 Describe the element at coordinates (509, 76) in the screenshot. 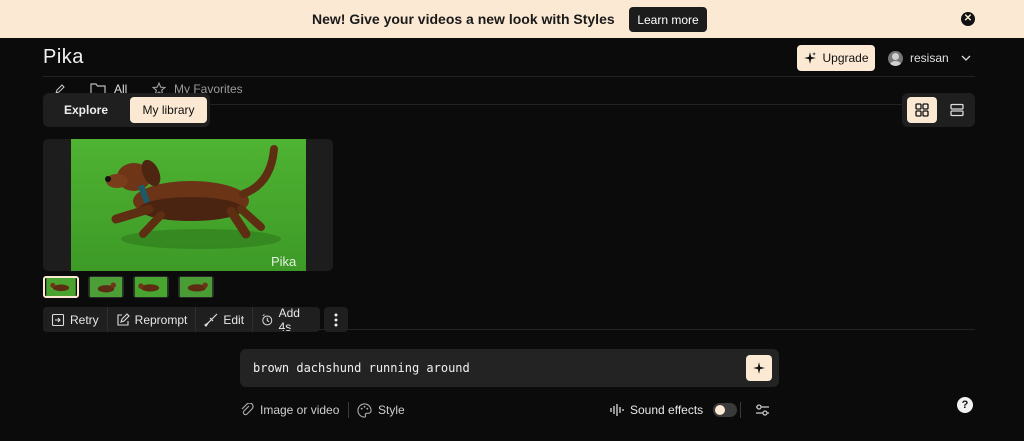

I see `header-divider` at that location.